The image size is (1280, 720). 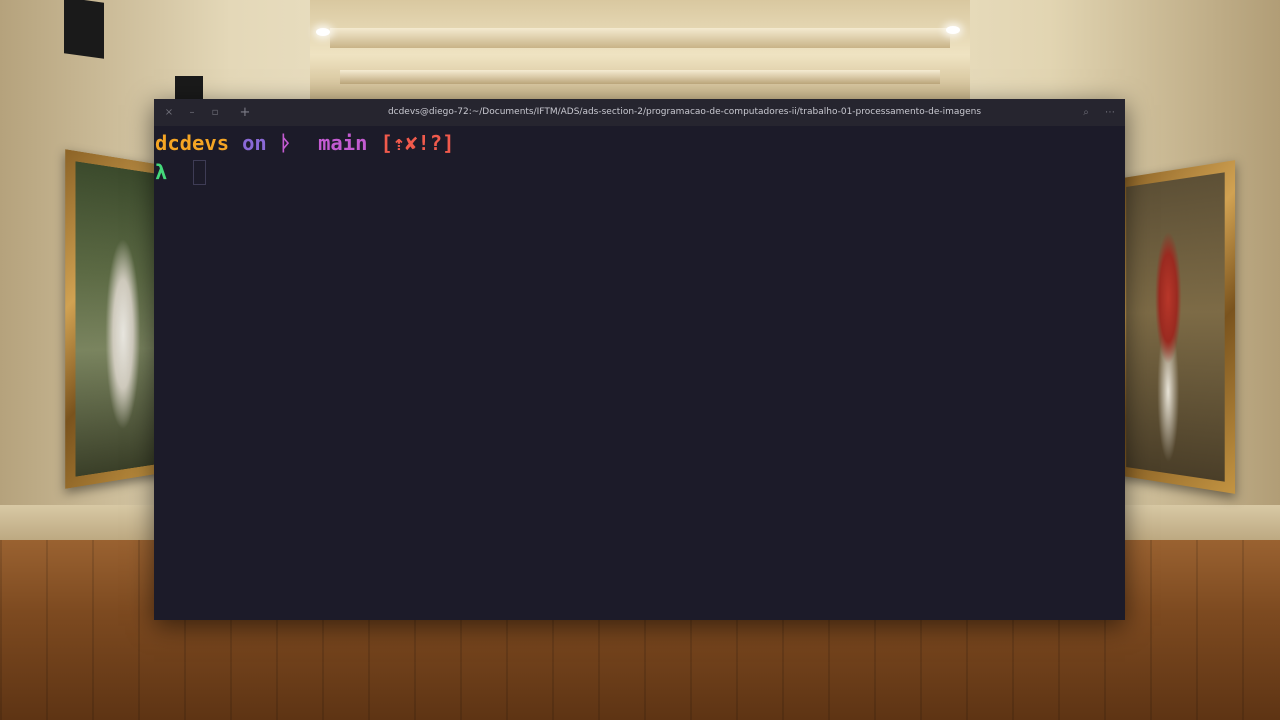 What do you see at coordinates (343, 143) in the screenshot?
I see `prompt-branch: main` at bounding box center [343, 143].